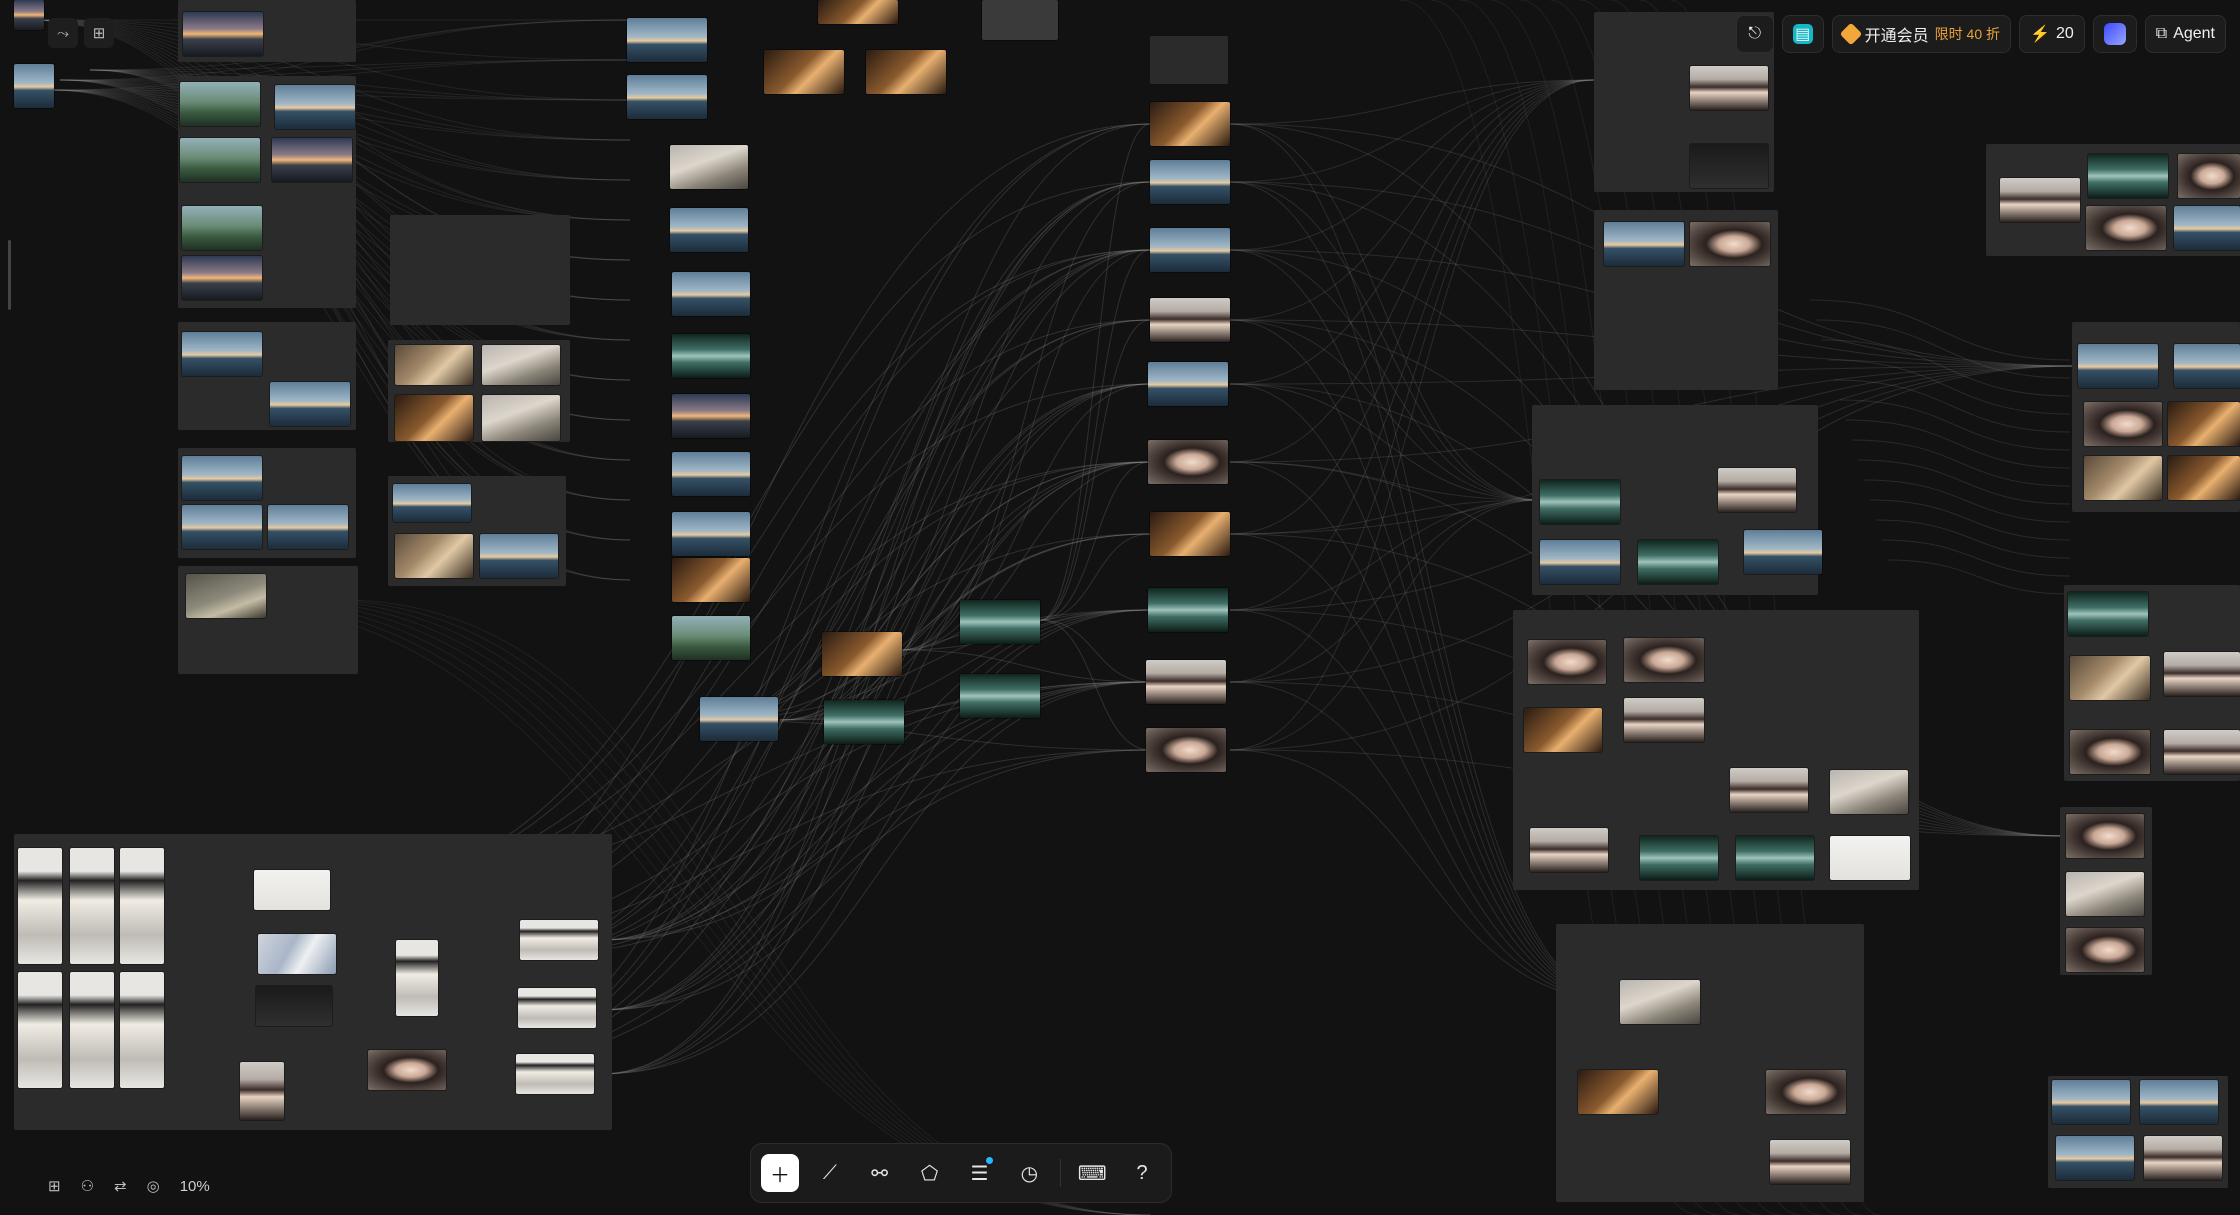  Describe the element at coordinates (1092, 1173) in the screenshot. I see `keyboard-shortcuts-button: ⌨` at that location.